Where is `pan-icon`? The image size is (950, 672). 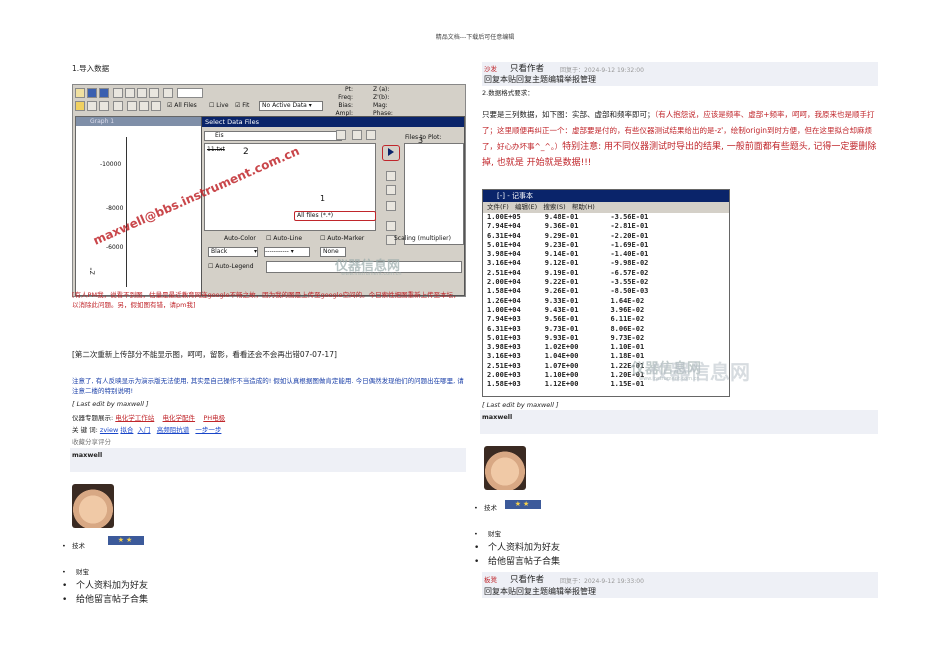 pan-icon is located at coordinates (156, 106).